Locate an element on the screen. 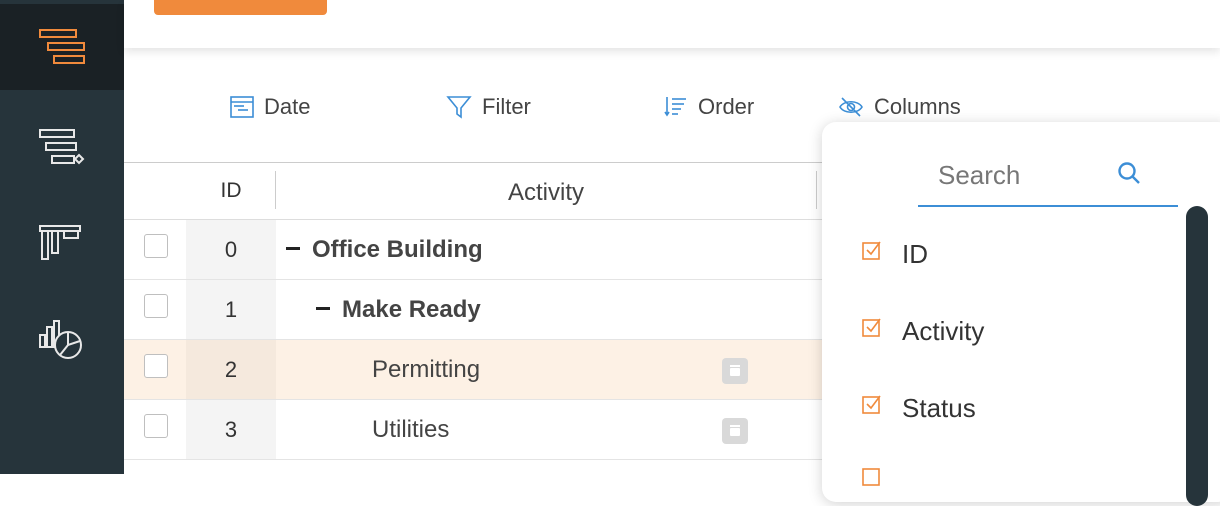  filter-icon is located at coordinates (459, 107).